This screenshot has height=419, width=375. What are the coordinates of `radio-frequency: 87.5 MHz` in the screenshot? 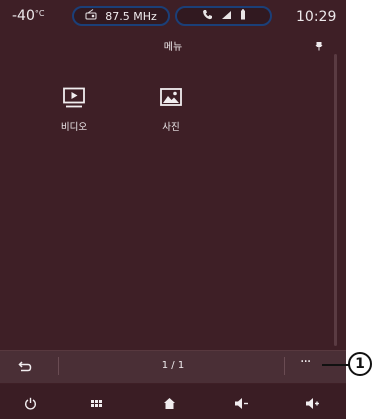 It's located at (131, 16).